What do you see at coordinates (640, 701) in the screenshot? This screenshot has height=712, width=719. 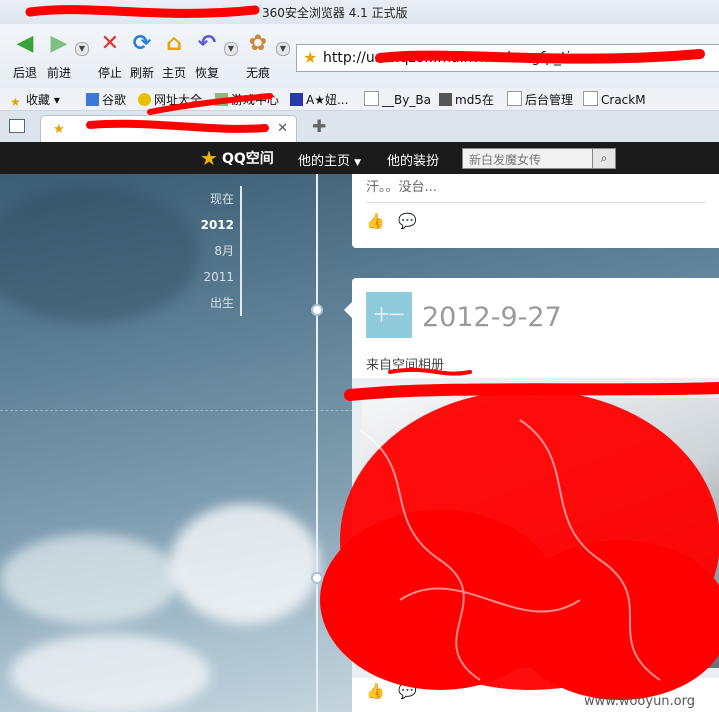 I see `watermark-site: www.wooyun.org` at bounding box center [640, 701].